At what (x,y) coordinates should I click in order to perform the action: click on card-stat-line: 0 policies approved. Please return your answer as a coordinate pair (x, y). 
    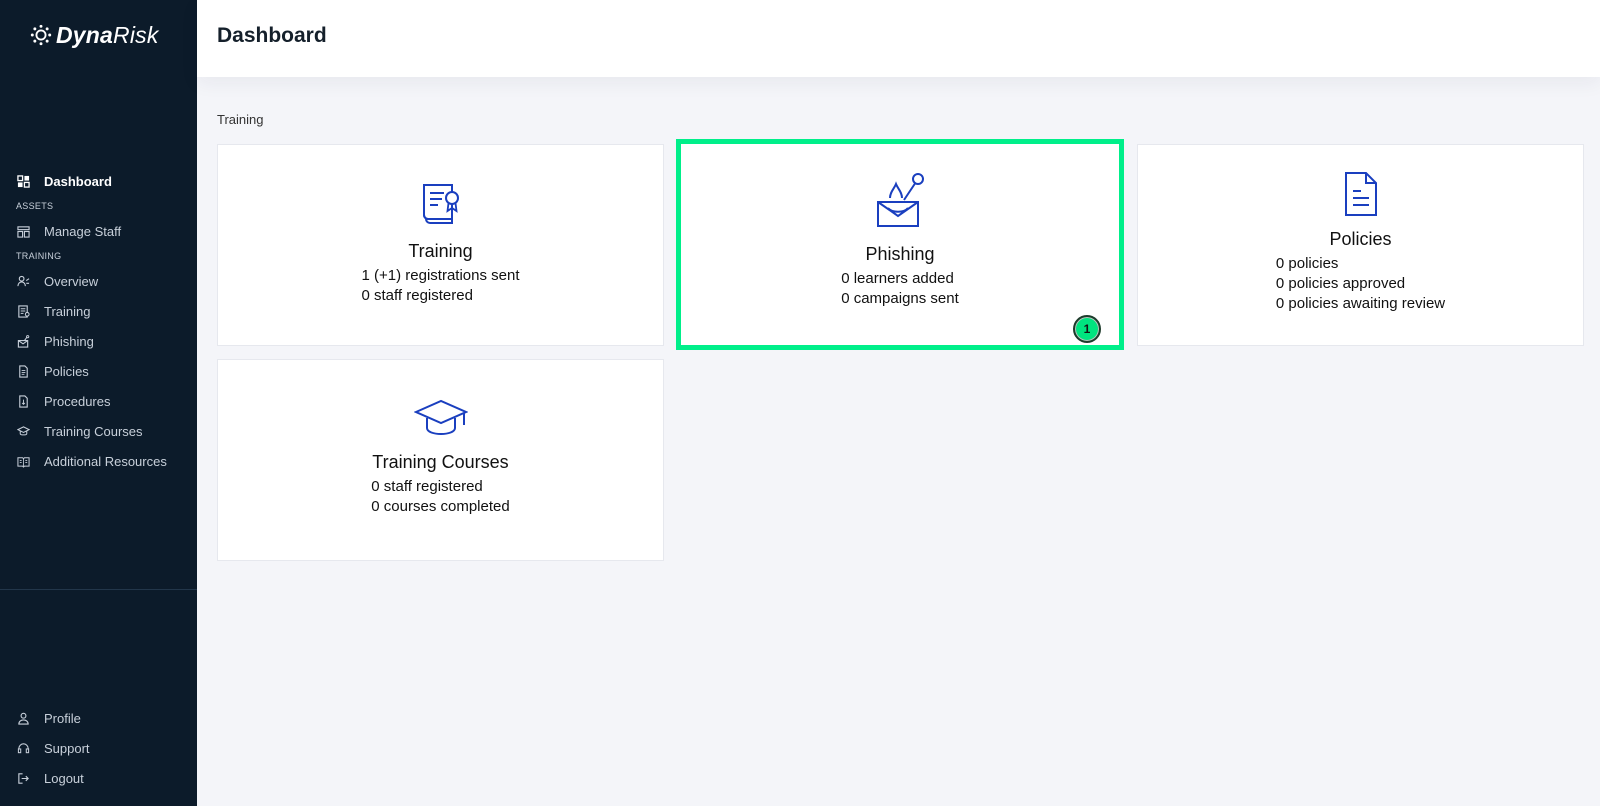
    Looking at the image, I should click on (1340, 283).